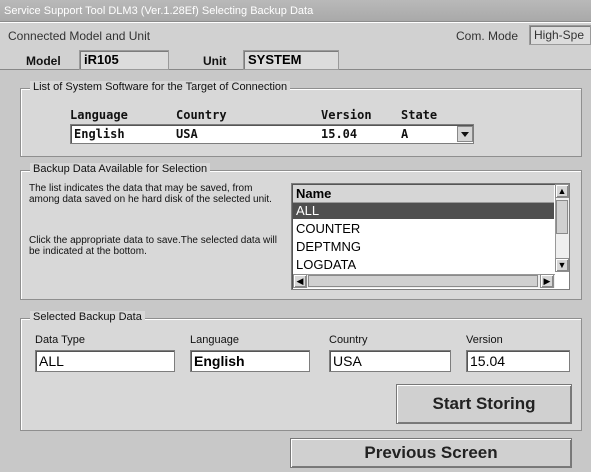  Describe the element at coordinates (560, 35) in the screenshot. I see `com-mode-value: High-Spe` at that location.